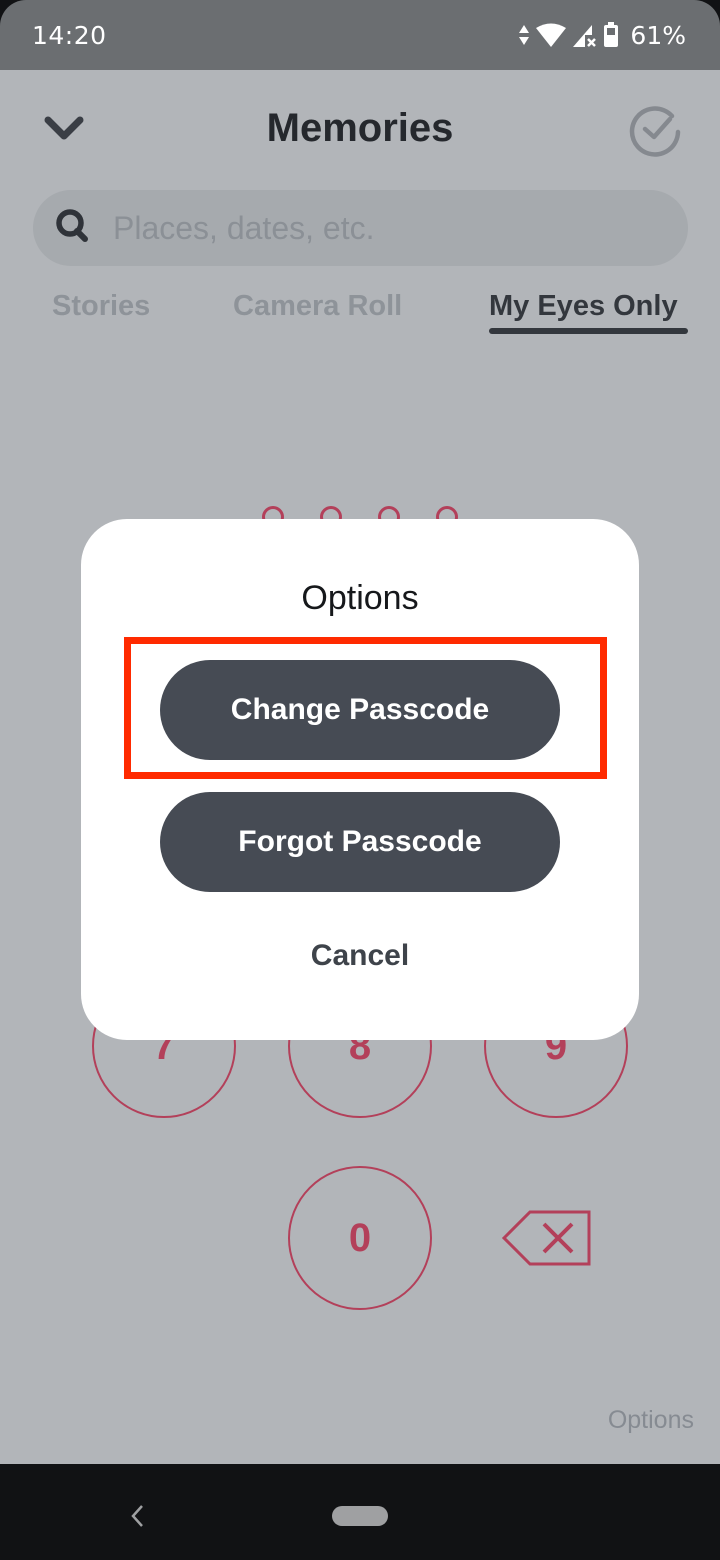  Describe the element at coordinates (651, 1420) in the screenshot. I see `options-link: Options` at that location.